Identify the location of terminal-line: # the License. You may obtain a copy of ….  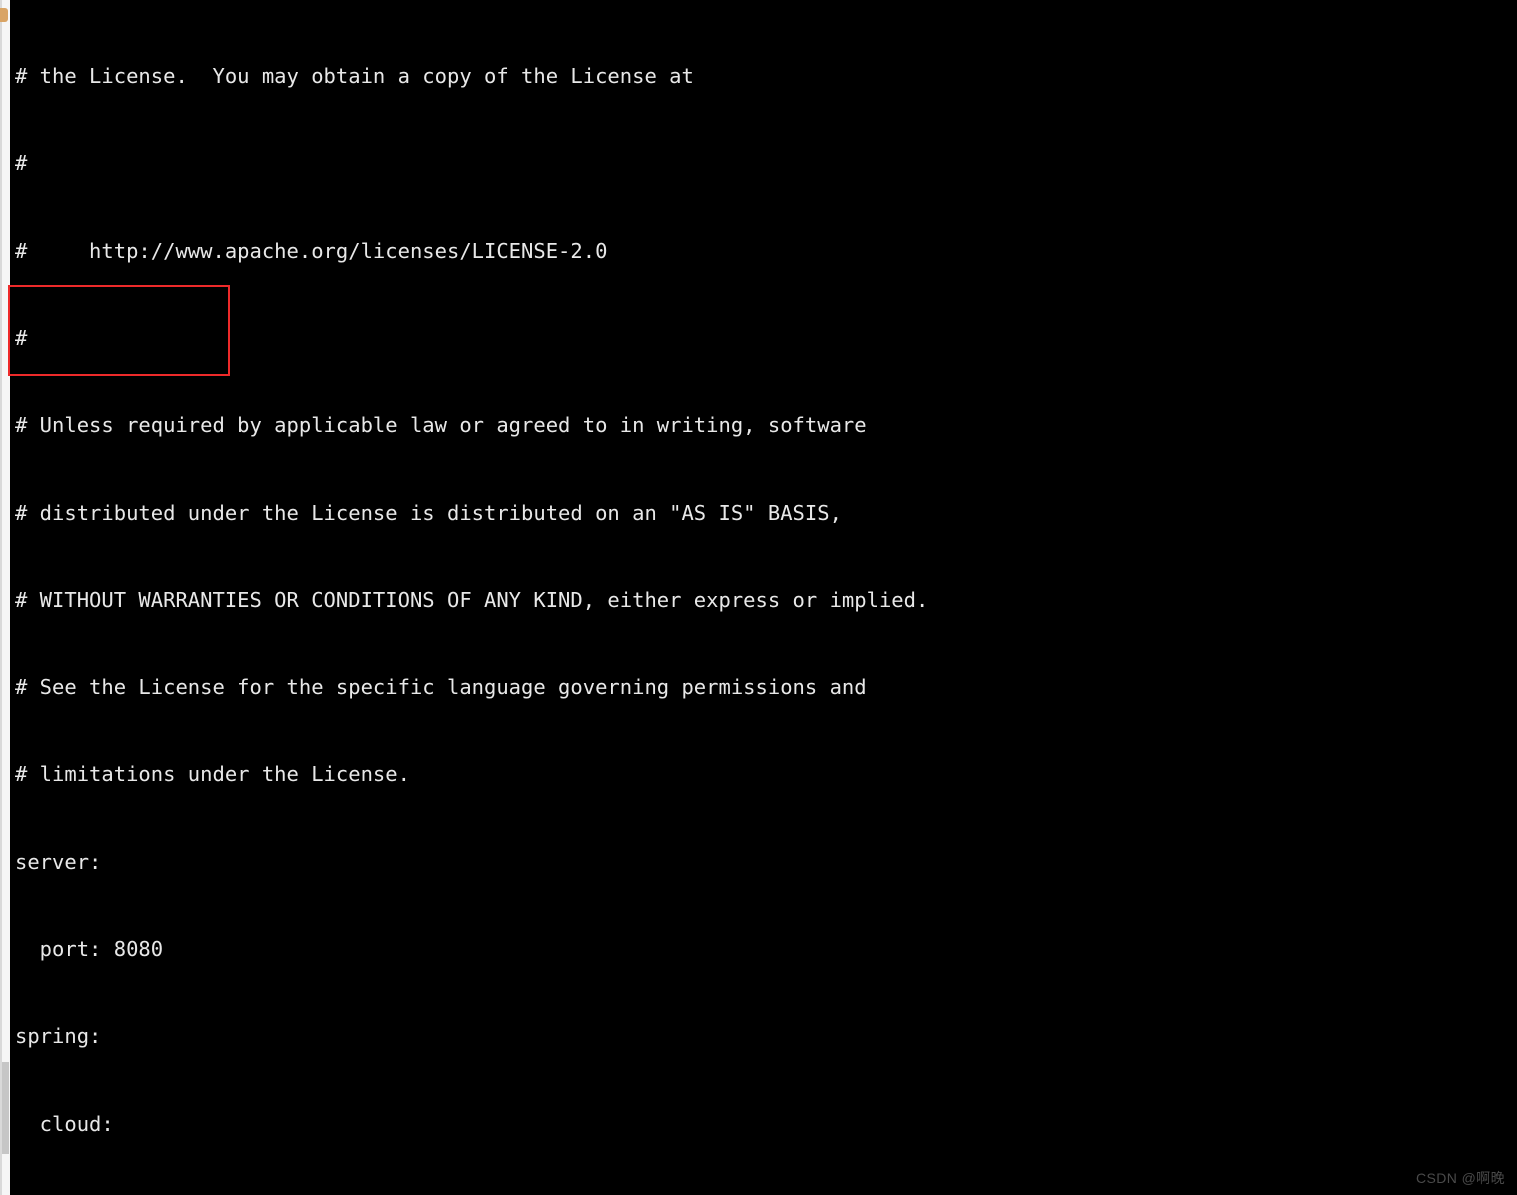
(354, 76).